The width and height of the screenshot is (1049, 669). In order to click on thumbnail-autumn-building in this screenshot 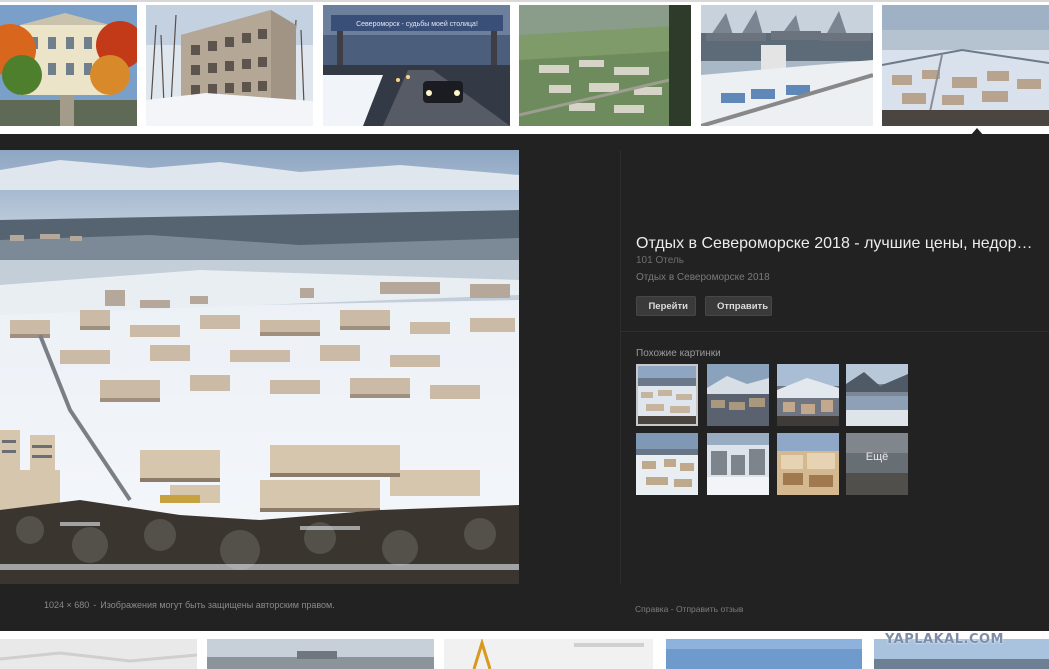, I will do `click(68, 65)`.